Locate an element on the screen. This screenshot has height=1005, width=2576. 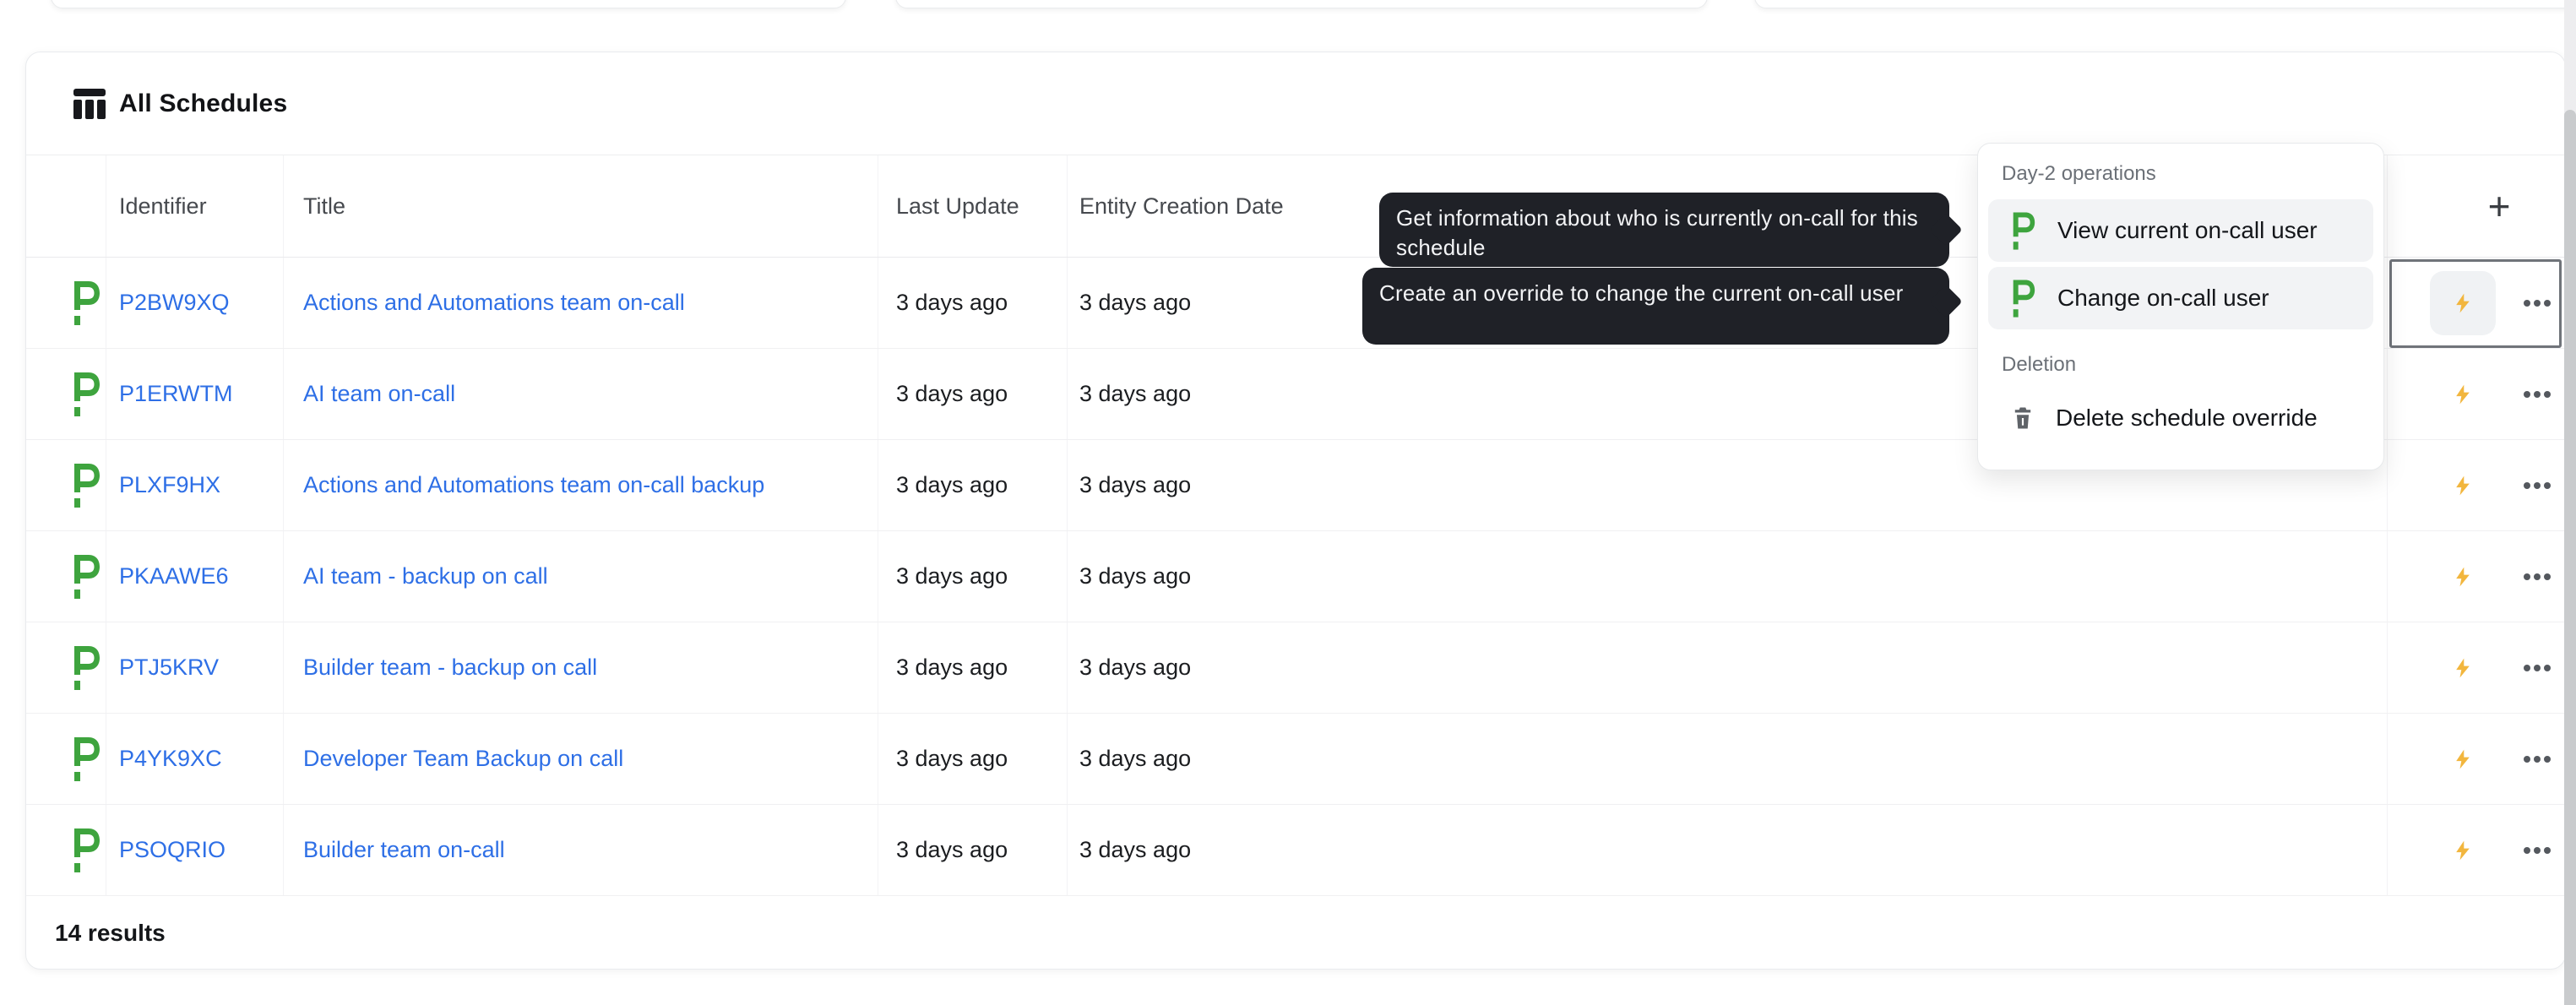
title-link: AI team - backup on call is located at coordinates (425, 576).